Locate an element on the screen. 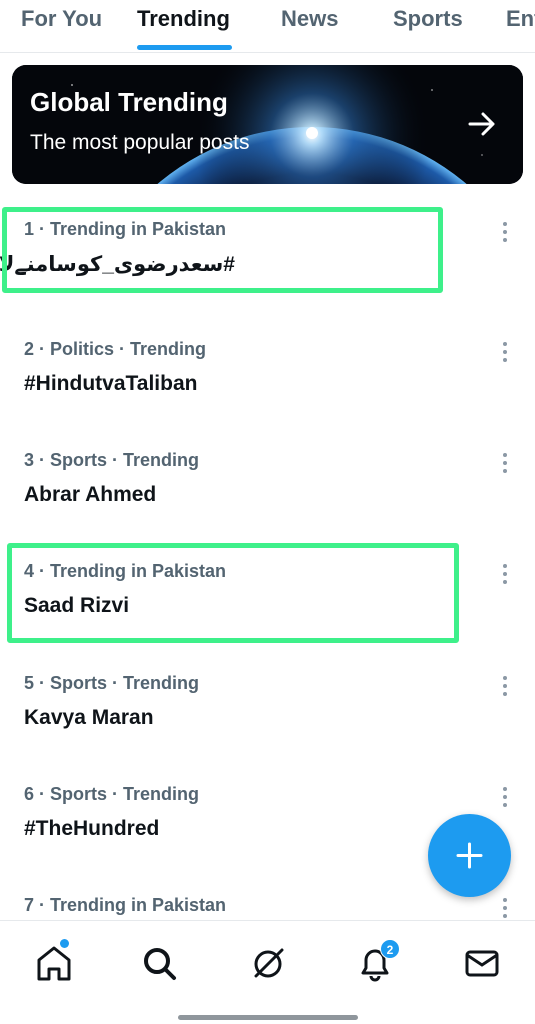  home-indicator is located at coordinates (268, 1017).